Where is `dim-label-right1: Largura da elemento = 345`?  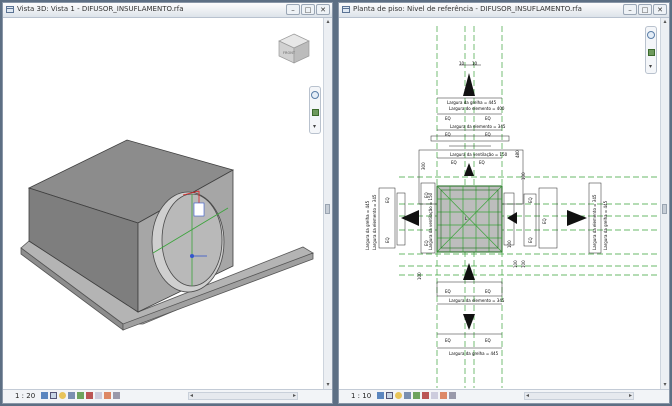
dim-label-right1: Largura da elemento = 345 is located at coordinates (594, 222).